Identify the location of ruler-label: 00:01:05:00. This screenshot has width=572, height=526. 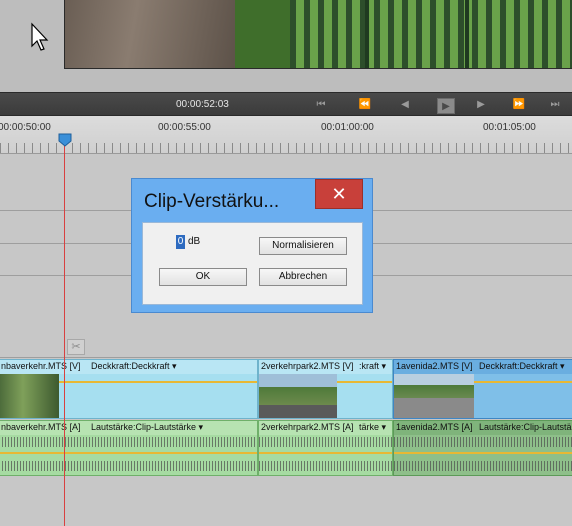
(509, 127).